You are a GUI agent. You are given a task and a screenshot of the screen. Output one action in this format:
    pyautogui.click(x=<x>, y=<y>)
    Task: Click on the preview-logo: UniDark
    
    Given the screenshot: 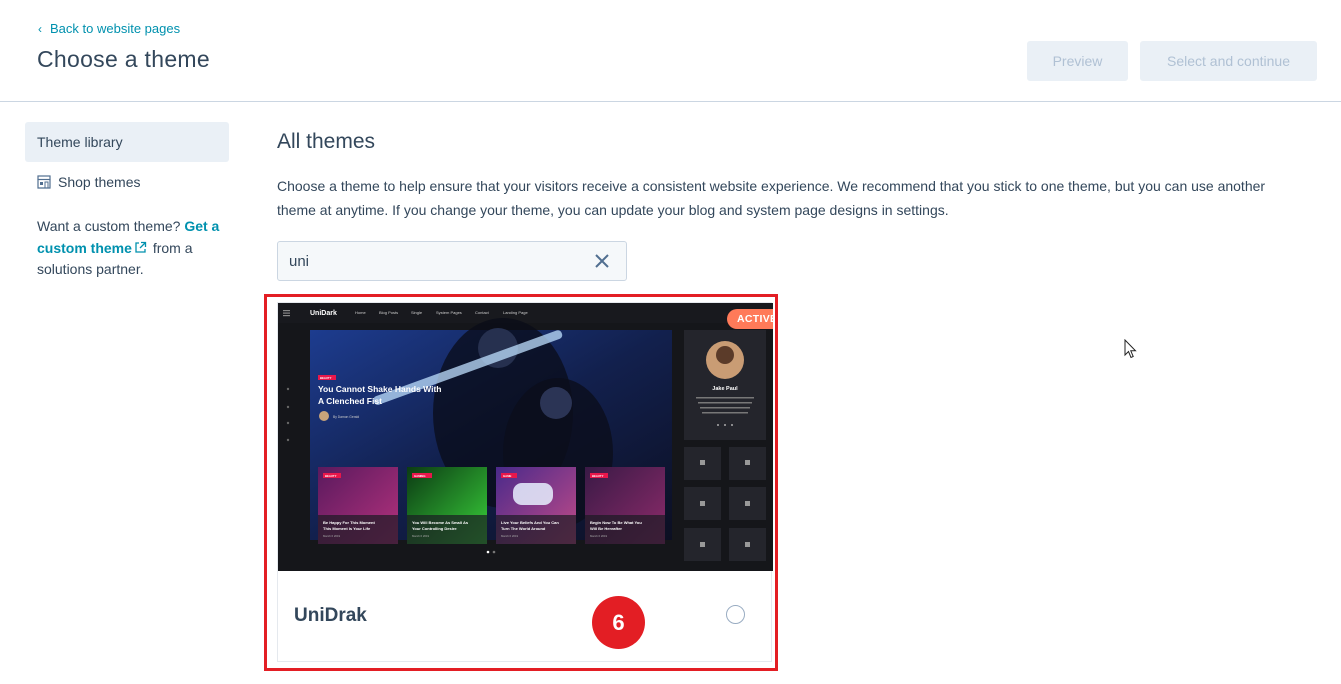 What is the action you would take?
    pyautogui.click(x=323, y=313)
    